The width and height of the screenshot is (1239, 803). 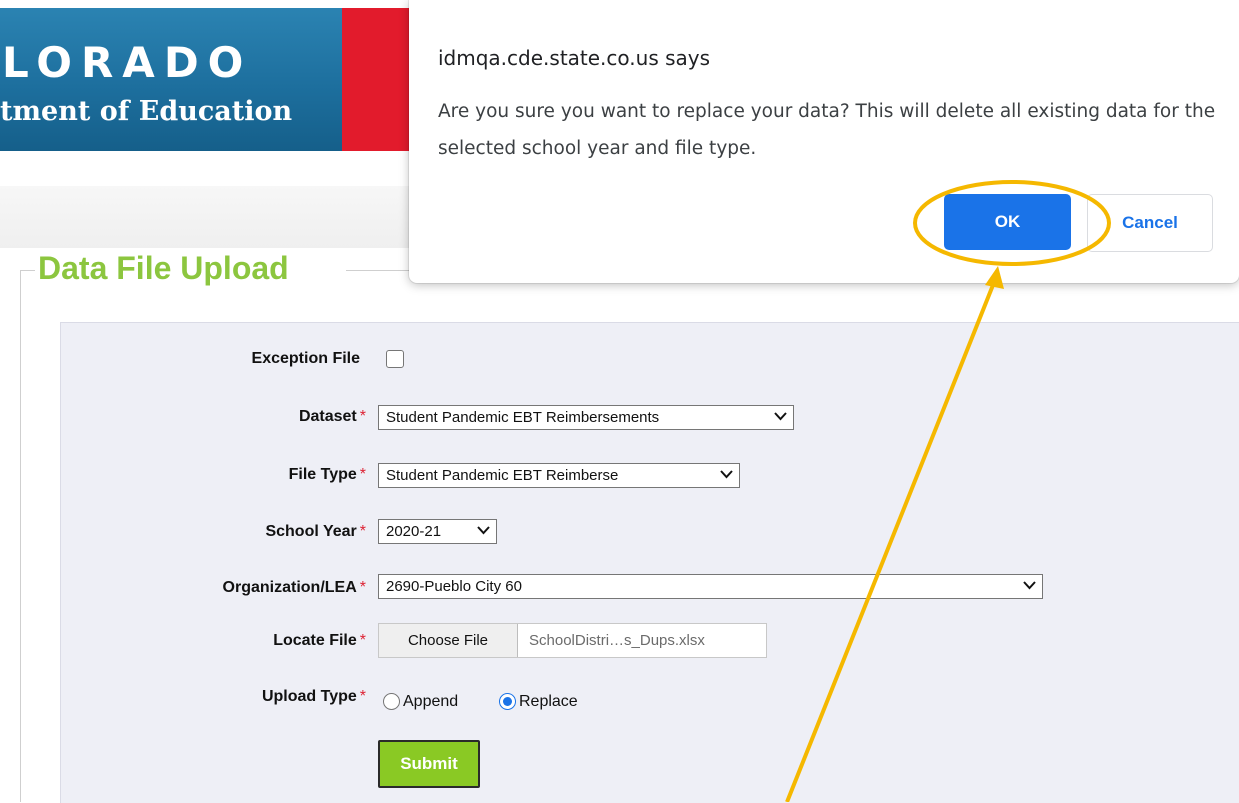 I want to click on header-banner: LORADO tment of Education, so click(x=205, y=79).